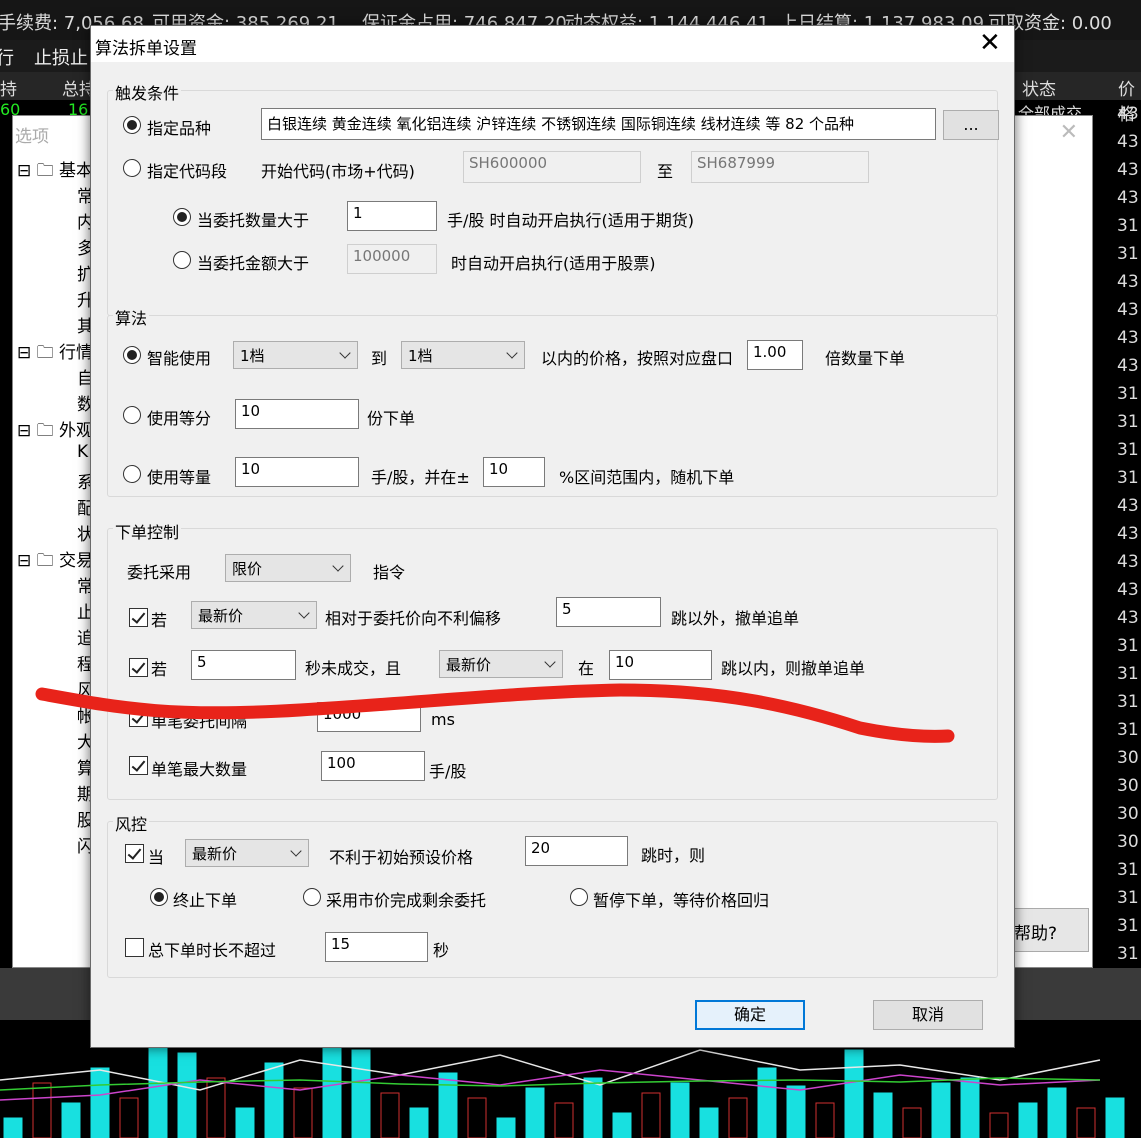 This screenshot has height=1138, width=1141. Describe the element at coordinates (147, 92) in the screenshot. I see `trigger-legend: 触发条件` at that location.